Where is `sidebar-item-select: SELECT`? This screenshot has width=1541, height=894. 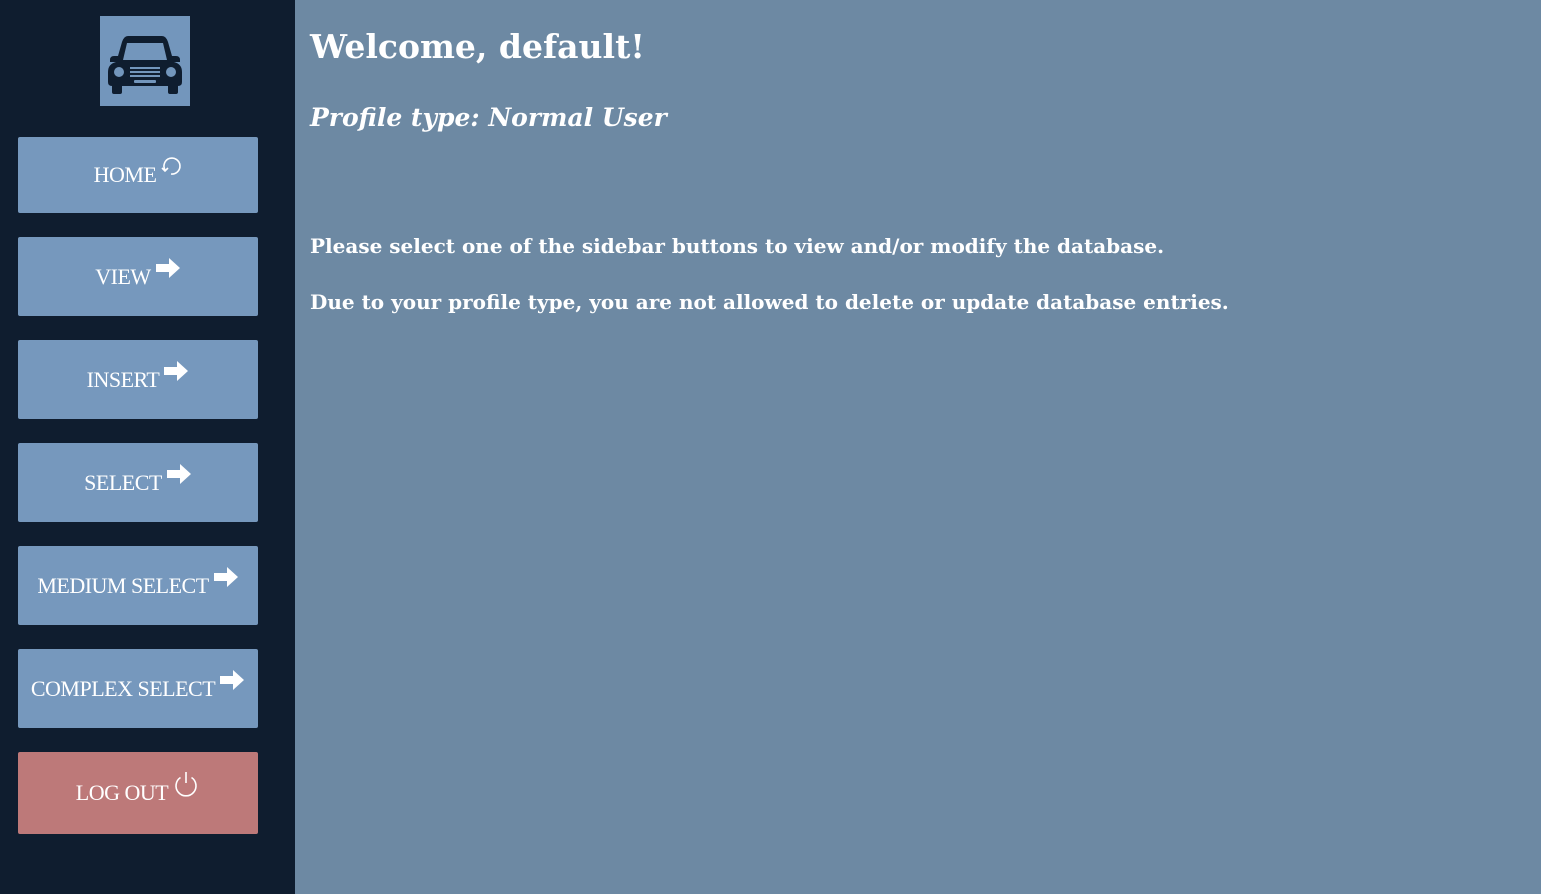 sidebar-item-select: SELECT is located at coordinates (138, 482).